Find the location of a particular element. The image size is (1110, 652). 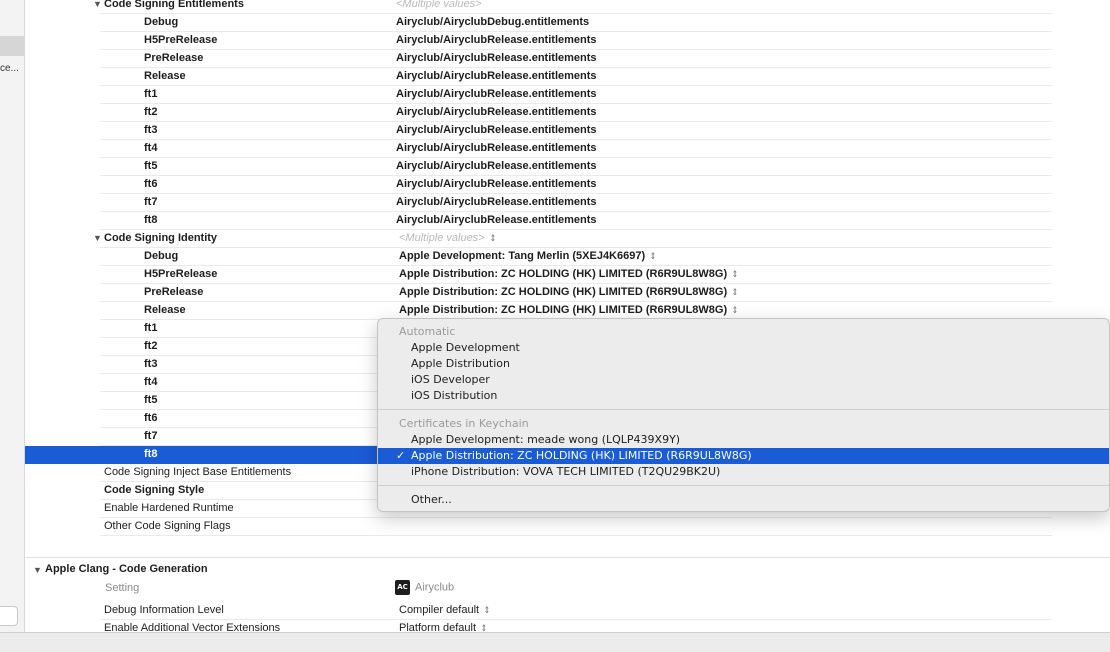

menu-item-automatic-2: iOS Developer is located at coordinates (743, 380).